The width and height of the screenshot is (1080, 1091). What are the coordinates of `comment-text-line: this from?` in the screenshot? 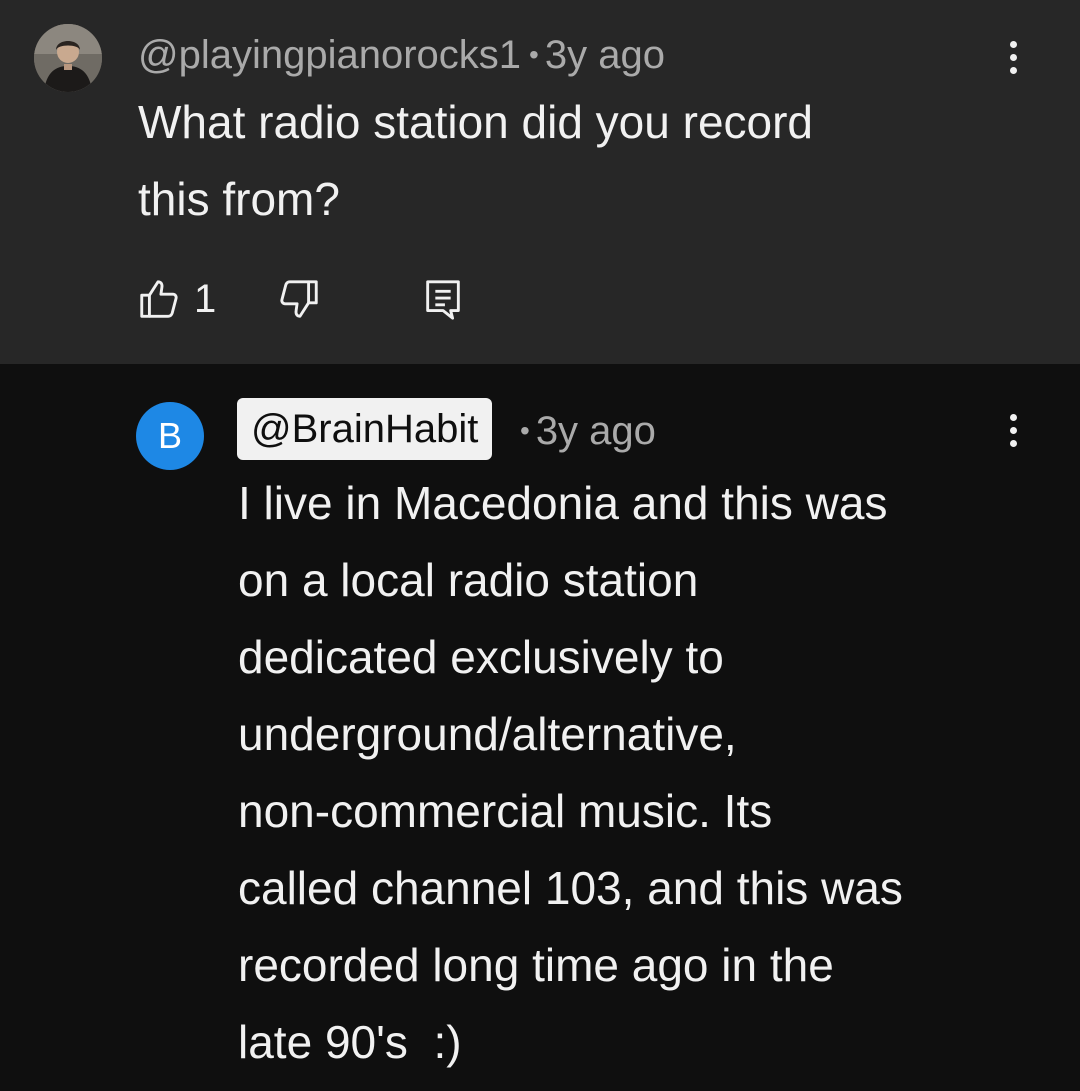 It's located at (239, 199).